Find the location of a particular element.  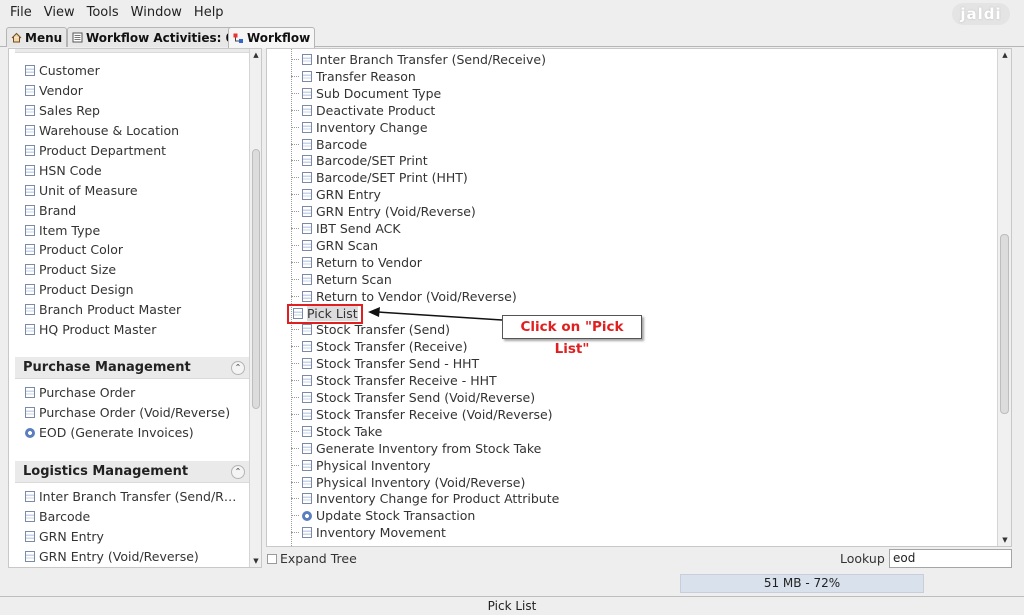

tab-workflow-activities: Workflow Activities: 0 is located at coordinates (153, 37).